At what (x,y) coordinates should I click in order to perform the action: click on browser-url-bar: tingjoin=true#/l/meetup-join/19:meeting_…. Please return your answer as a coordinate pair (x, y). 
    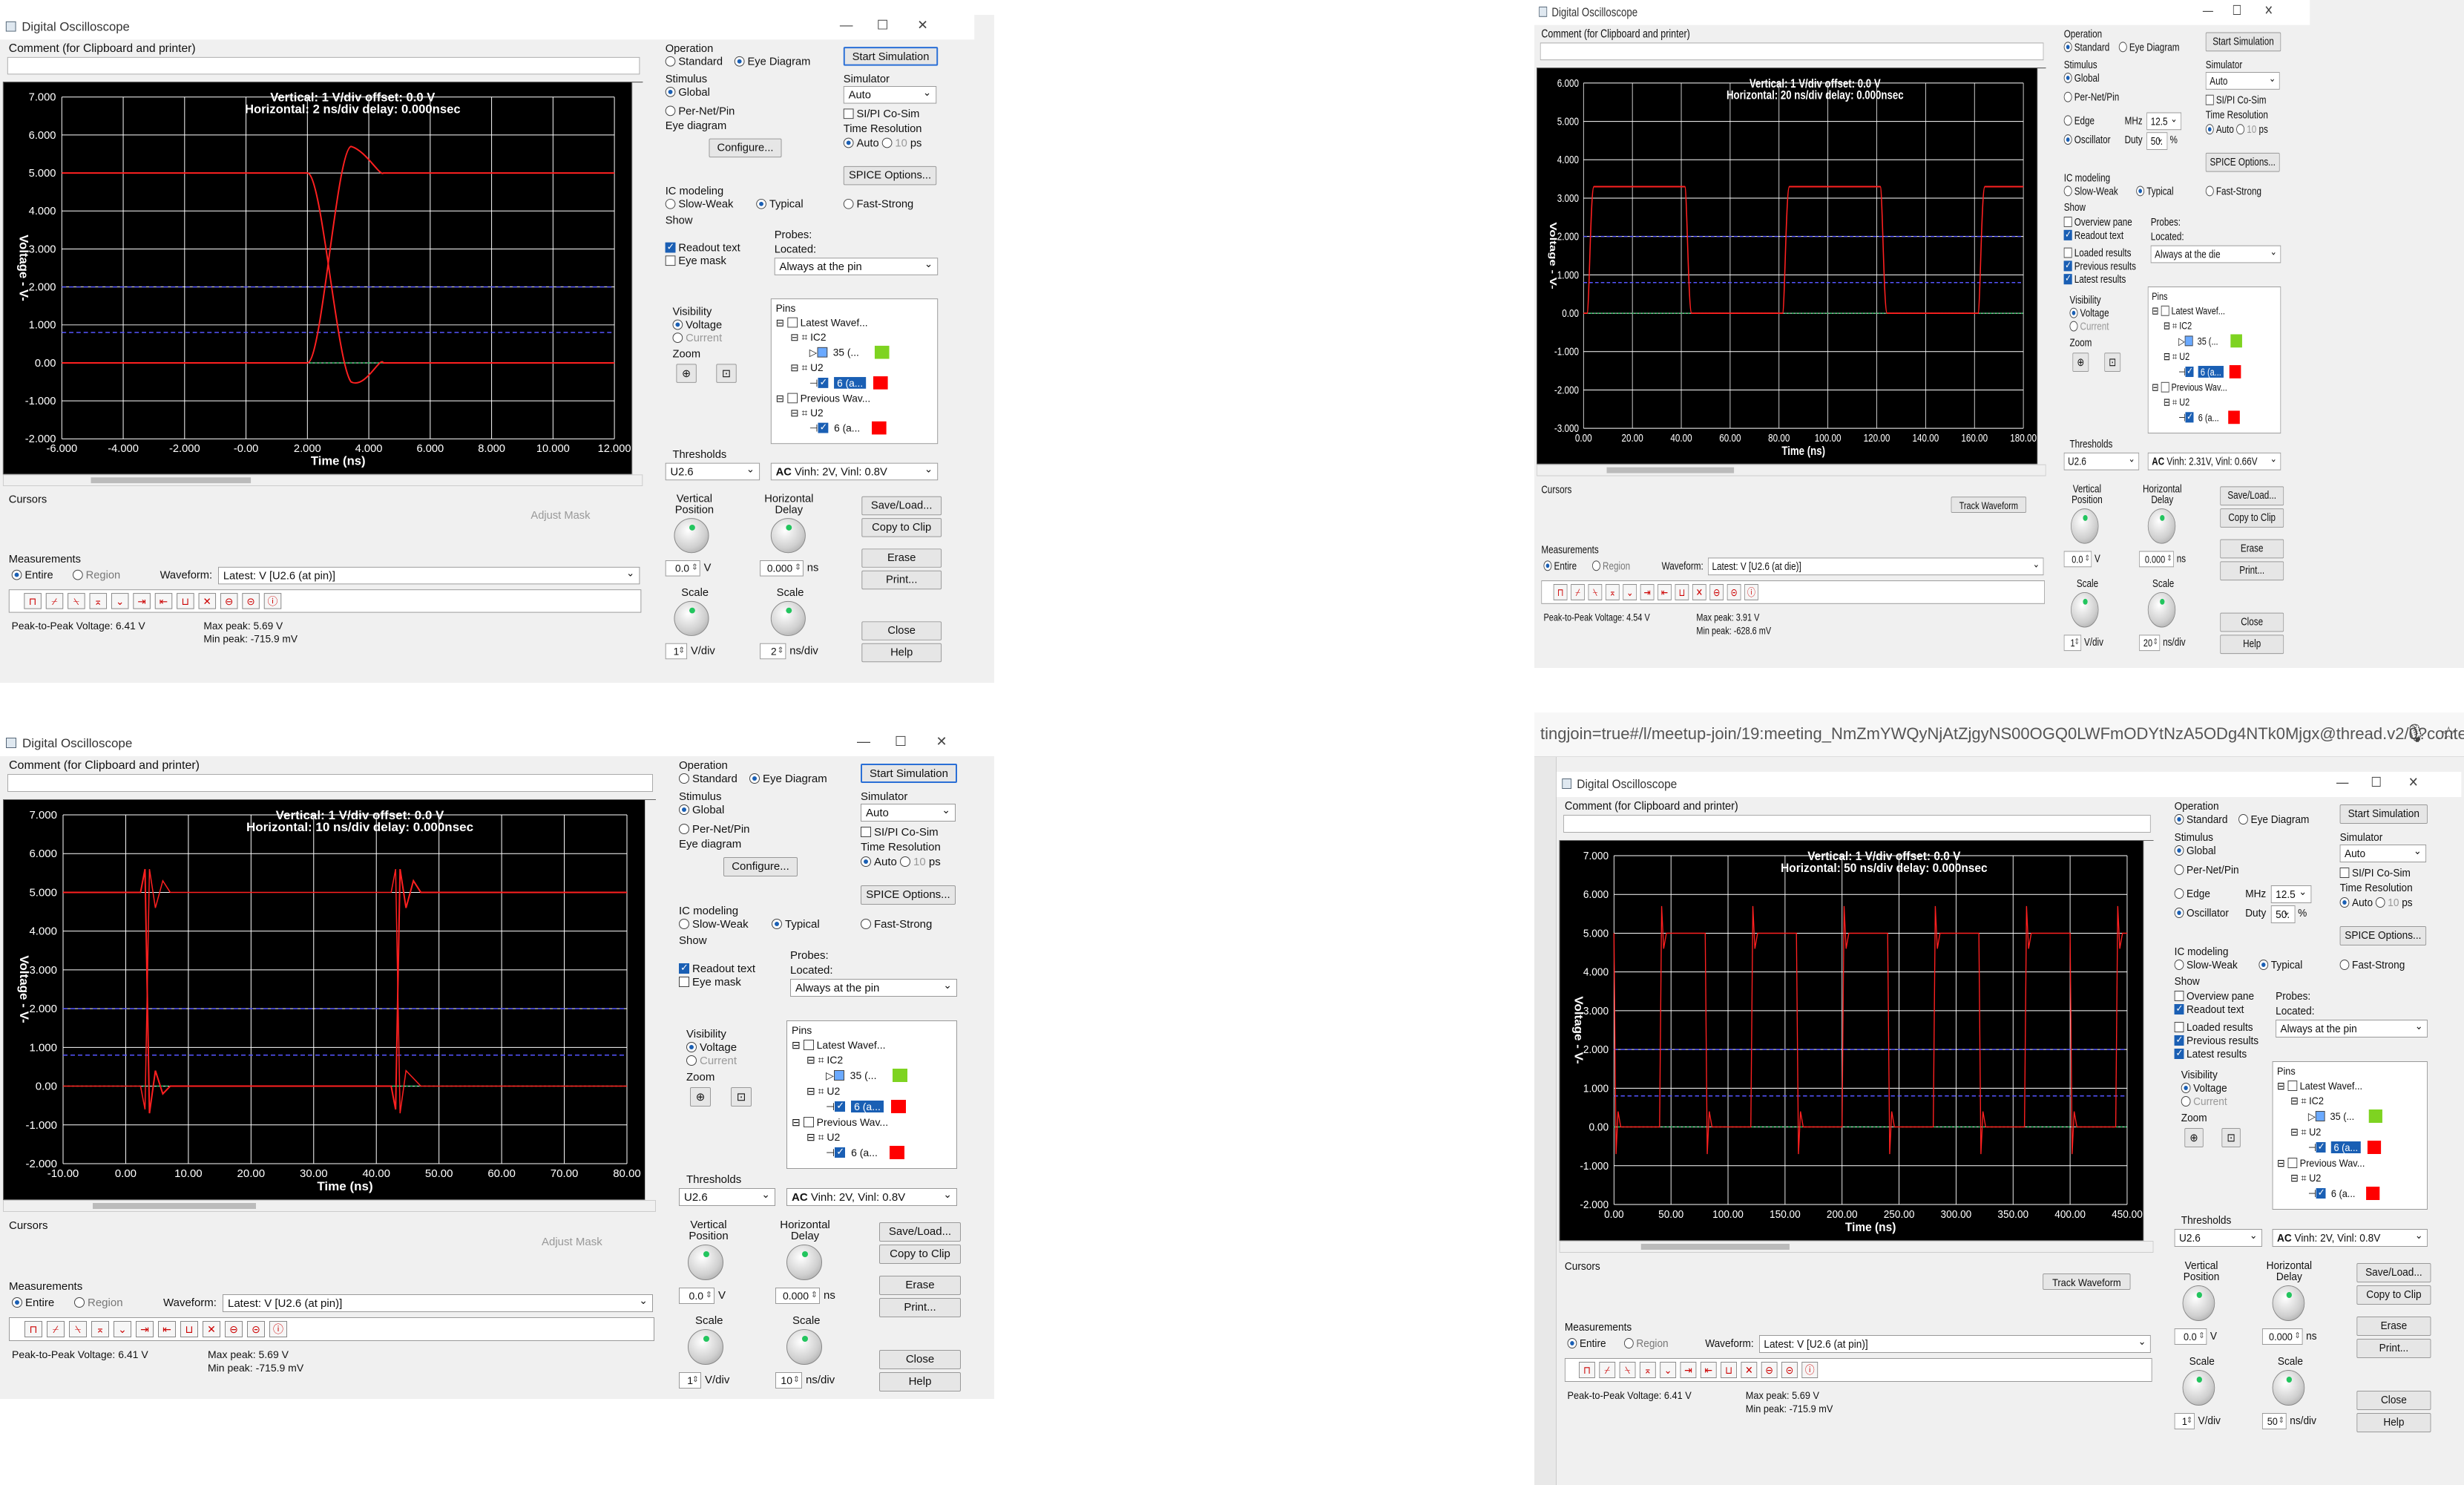
    Looking at the image, I should click on (1999, 734).